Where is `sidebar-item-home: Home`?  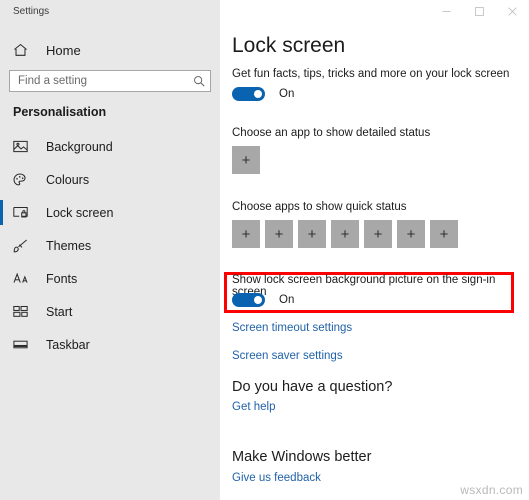
sidebar-item-home: Home is located at coordinates (110, 50).